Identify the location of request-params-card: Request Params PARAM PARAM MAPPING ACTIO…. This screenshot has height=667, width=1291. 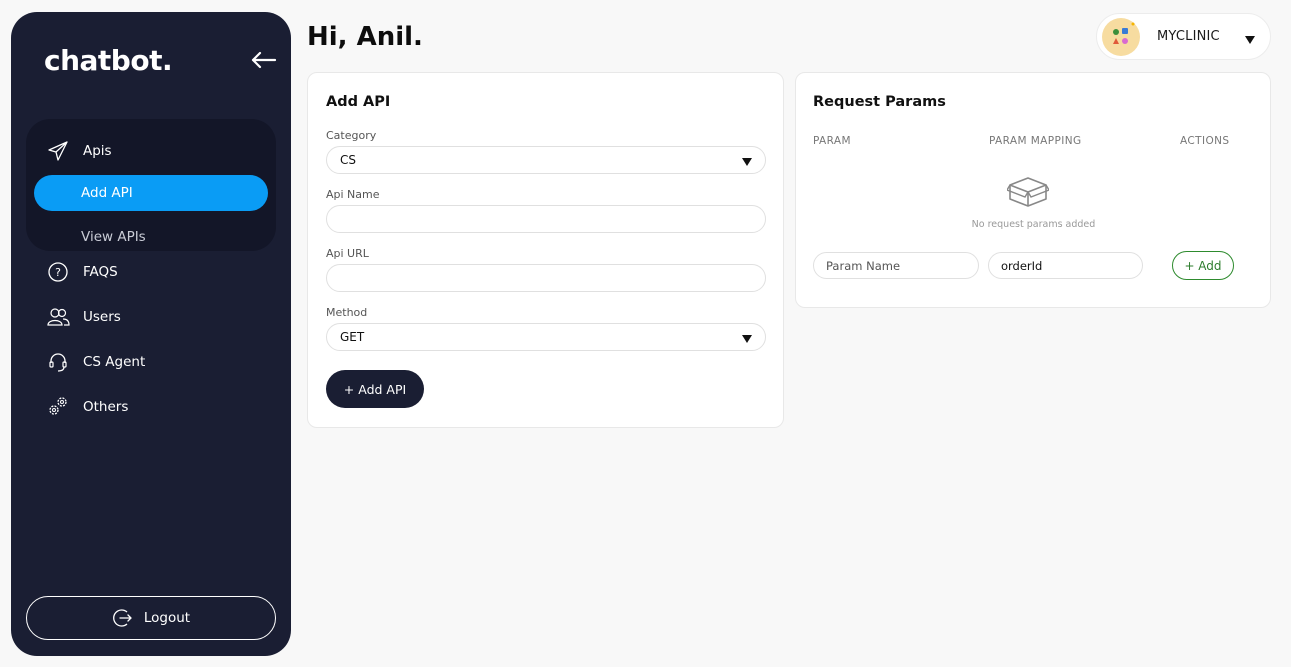
(1033, 190).